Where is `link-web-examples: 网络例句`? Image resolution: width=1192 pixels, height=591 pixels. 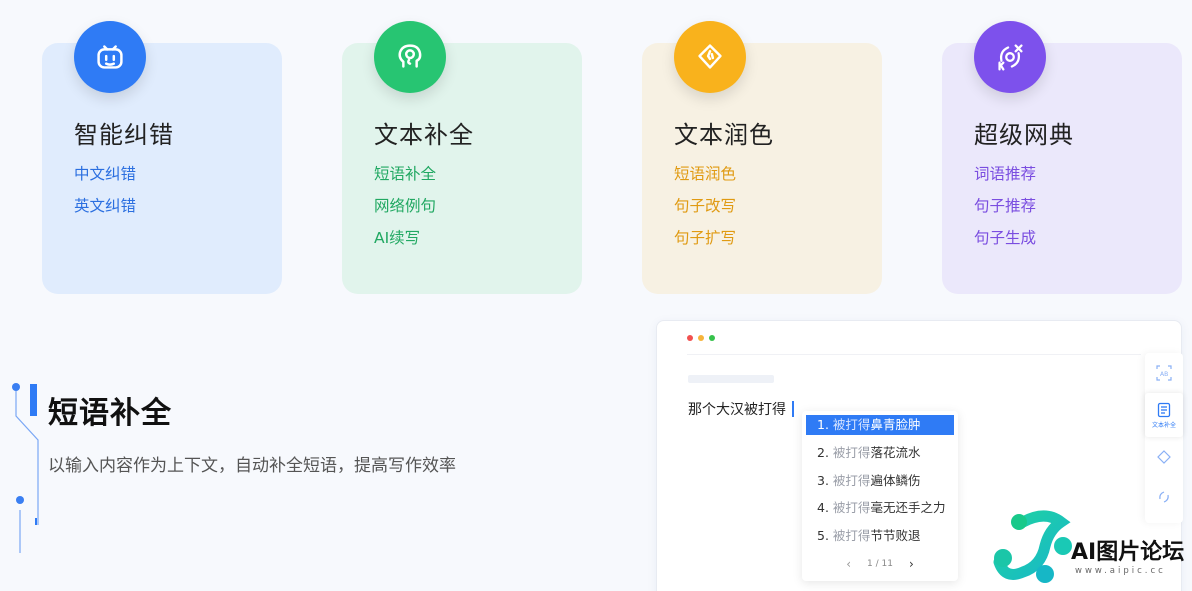 link-web-examples: 网络例句 is located at coordinates (405, 211).